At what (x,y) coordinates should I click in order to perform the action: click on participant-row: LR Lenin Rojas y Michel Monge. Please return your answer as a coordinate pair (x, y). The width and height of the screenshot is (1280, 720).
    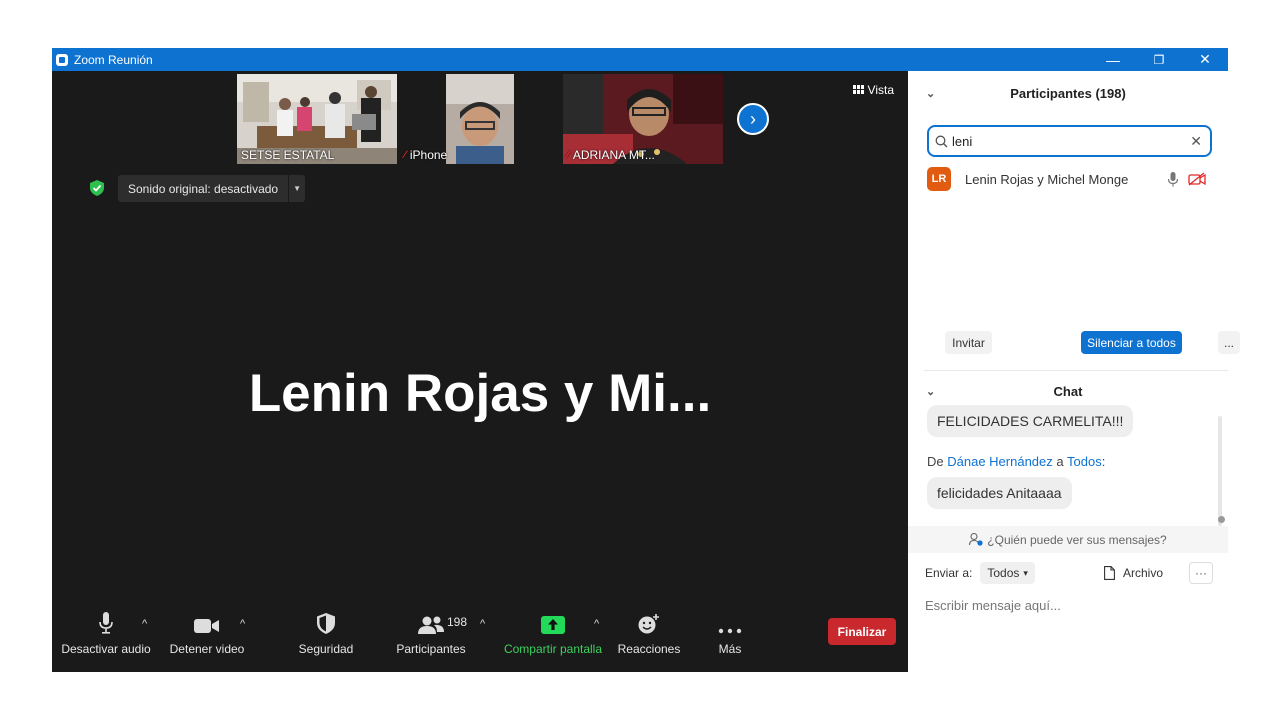
    Looking at the image, I should click on (1069, 179).